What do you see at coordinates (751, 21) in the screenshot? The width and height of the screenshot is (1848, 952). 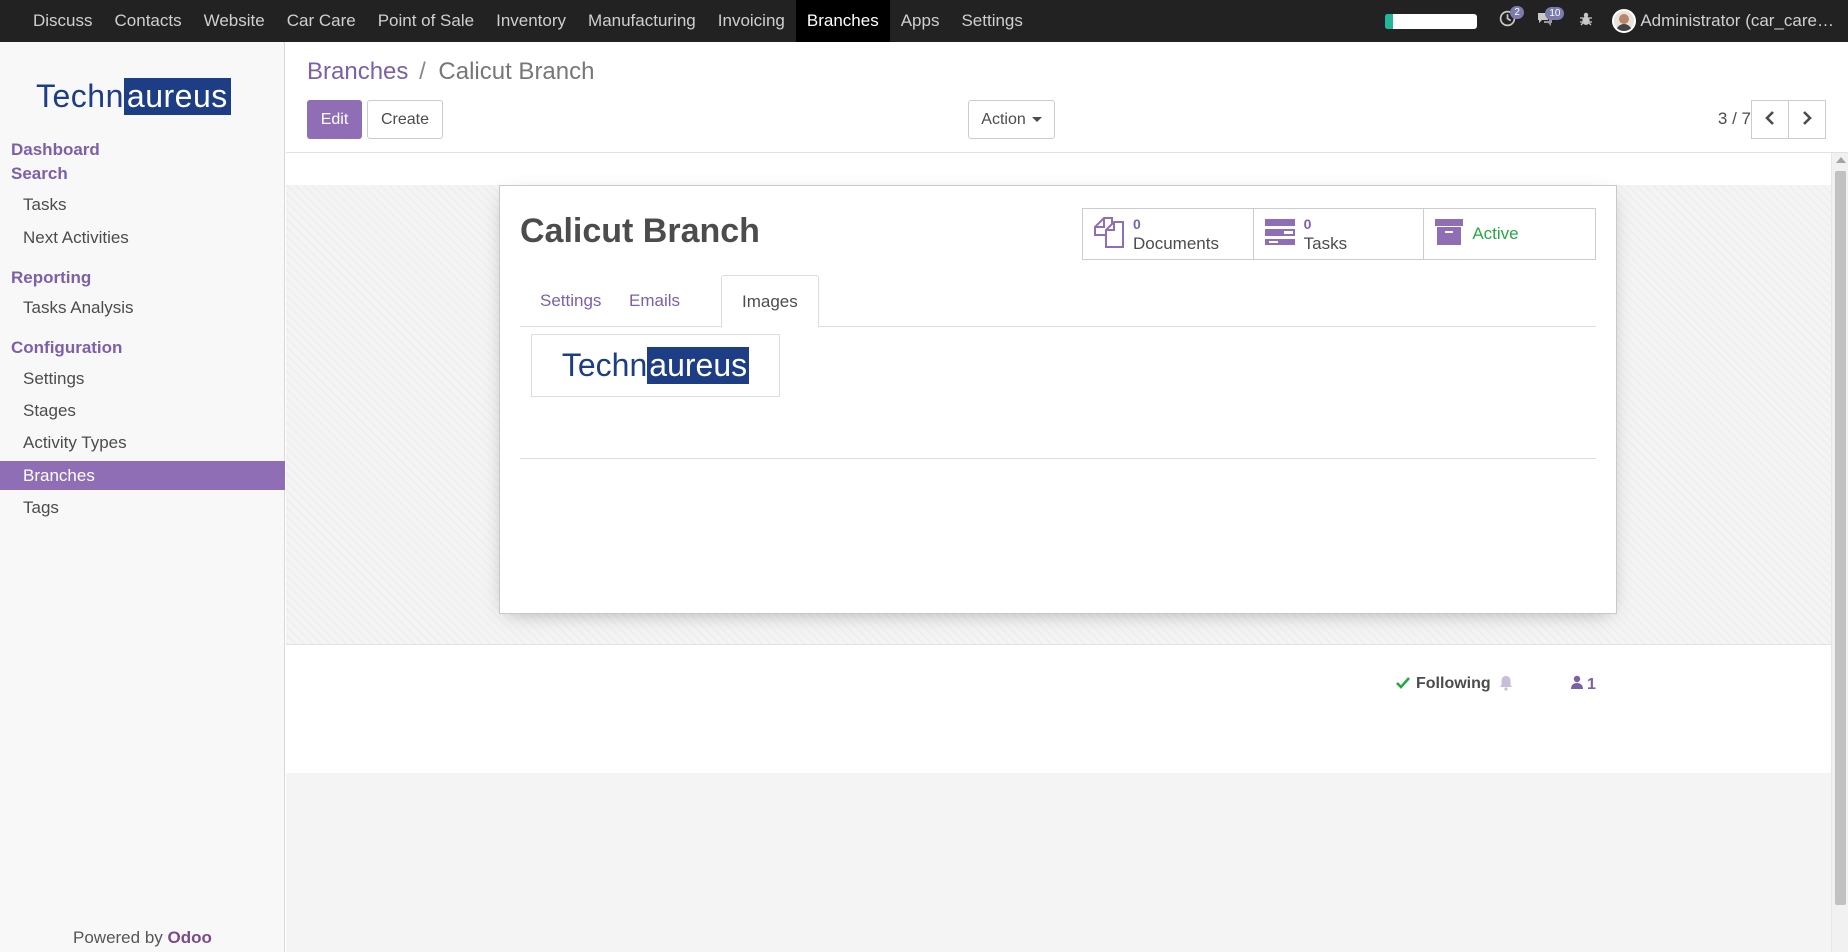 I see `menu-invoicing: Invoicing` at bounding box center [751, 21].